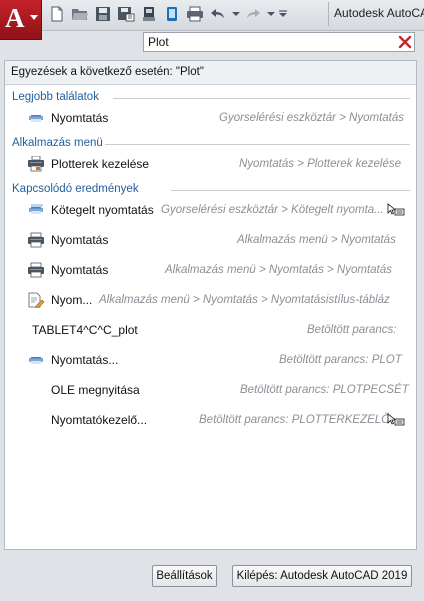  Describe the element at coordinates (57, 14) in the screenshot. I see `new-icon` at that location.